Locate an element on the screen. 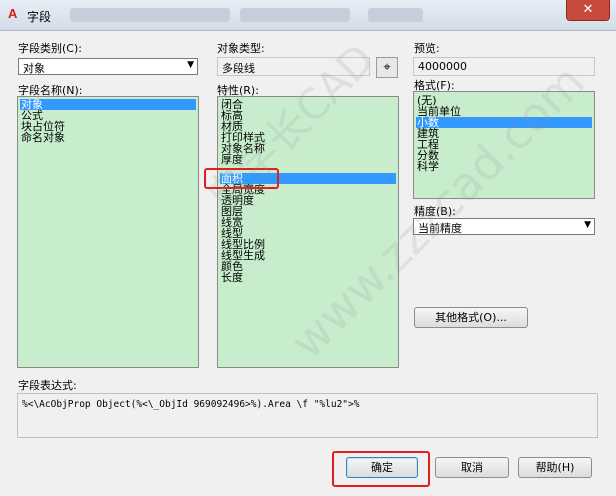  help-button: 帮助(H) is located at coordinates (555, 467).